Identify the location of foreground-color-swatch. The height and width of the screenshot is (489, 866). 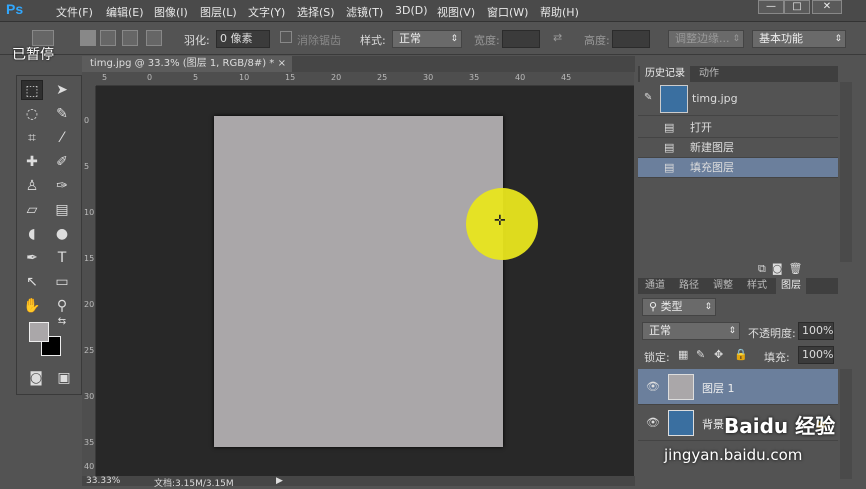
(39, 332).